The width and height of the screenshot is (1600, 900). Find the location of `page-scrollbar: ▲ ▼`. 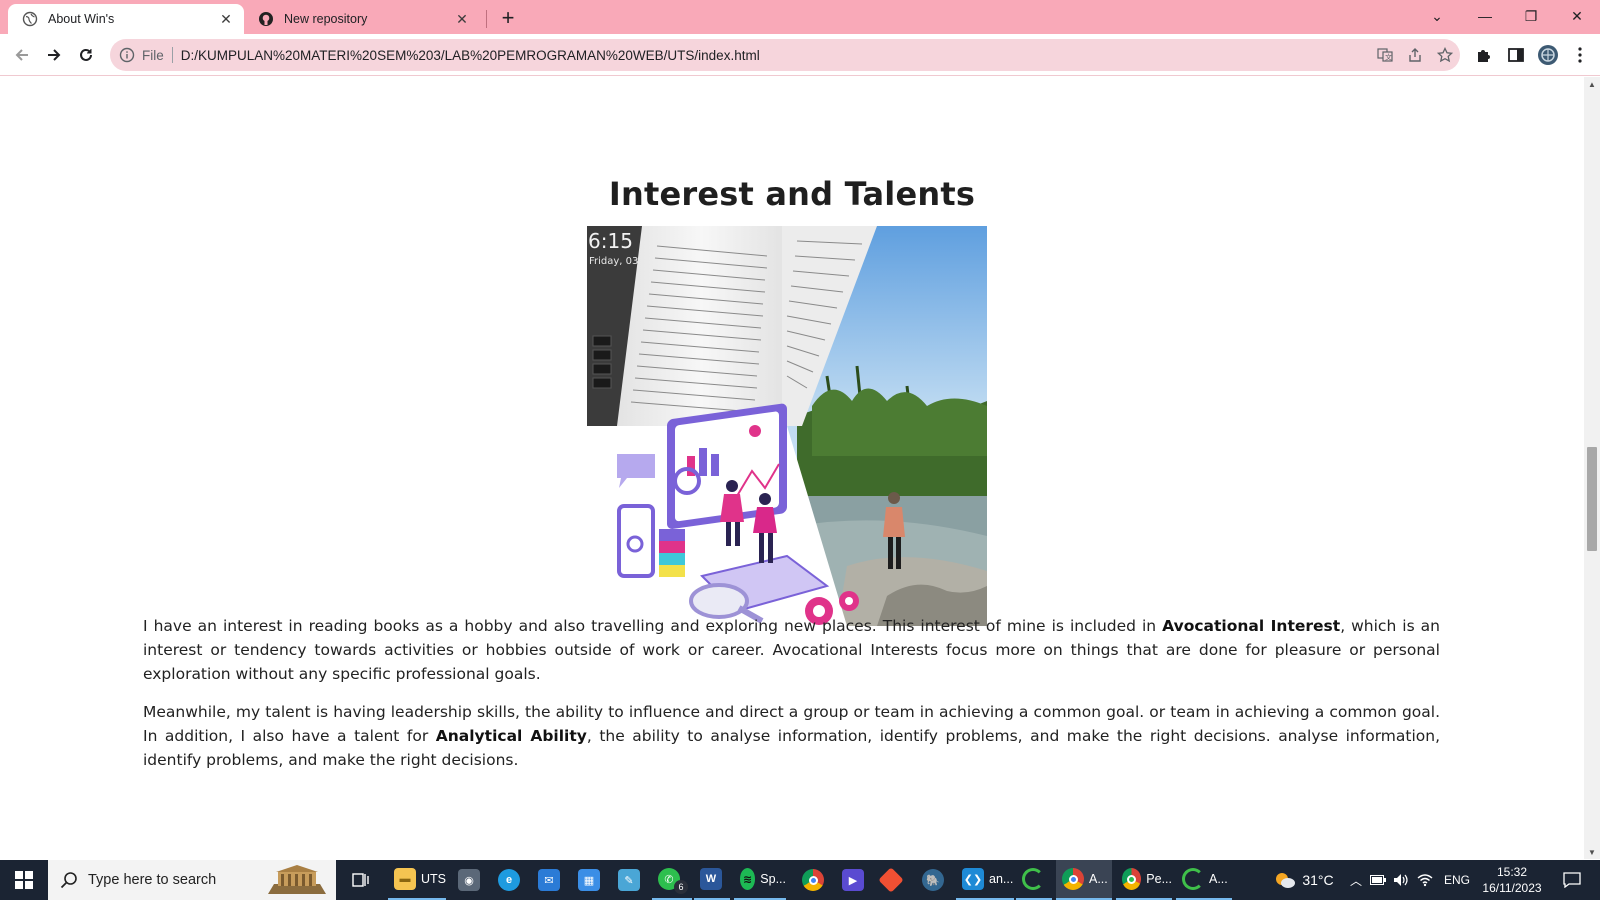

page-scrollbar: ▲ ▼ is located at coordinates (1592, 468).